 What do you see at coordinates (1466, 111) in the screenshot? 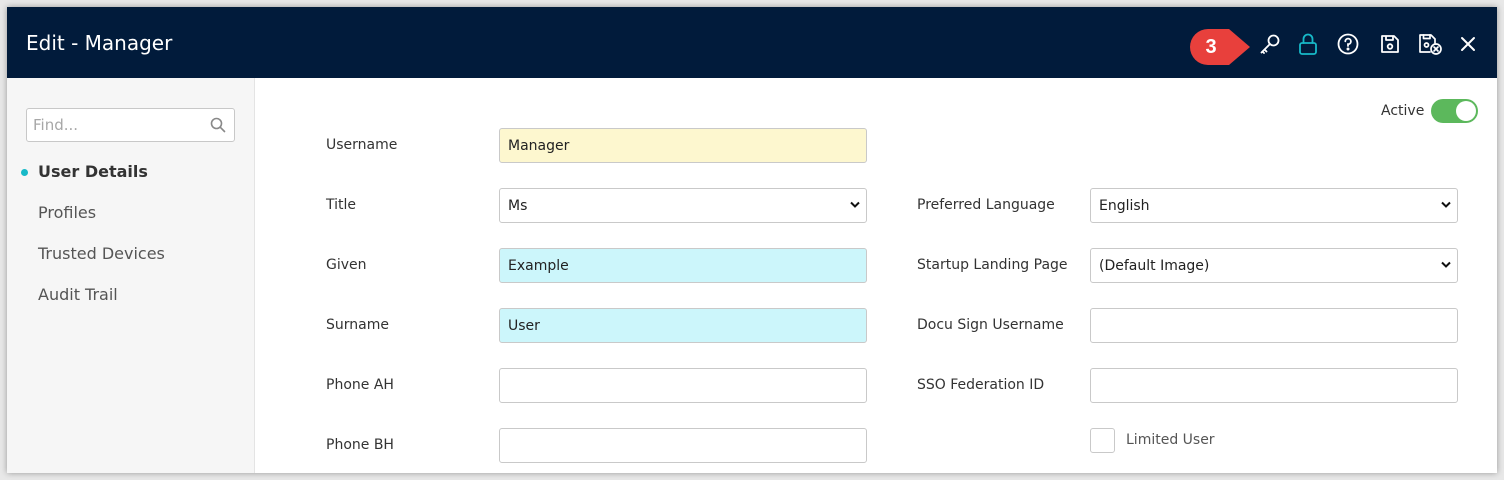
I see `toggle-knob` at bounding box center [1466, 111].